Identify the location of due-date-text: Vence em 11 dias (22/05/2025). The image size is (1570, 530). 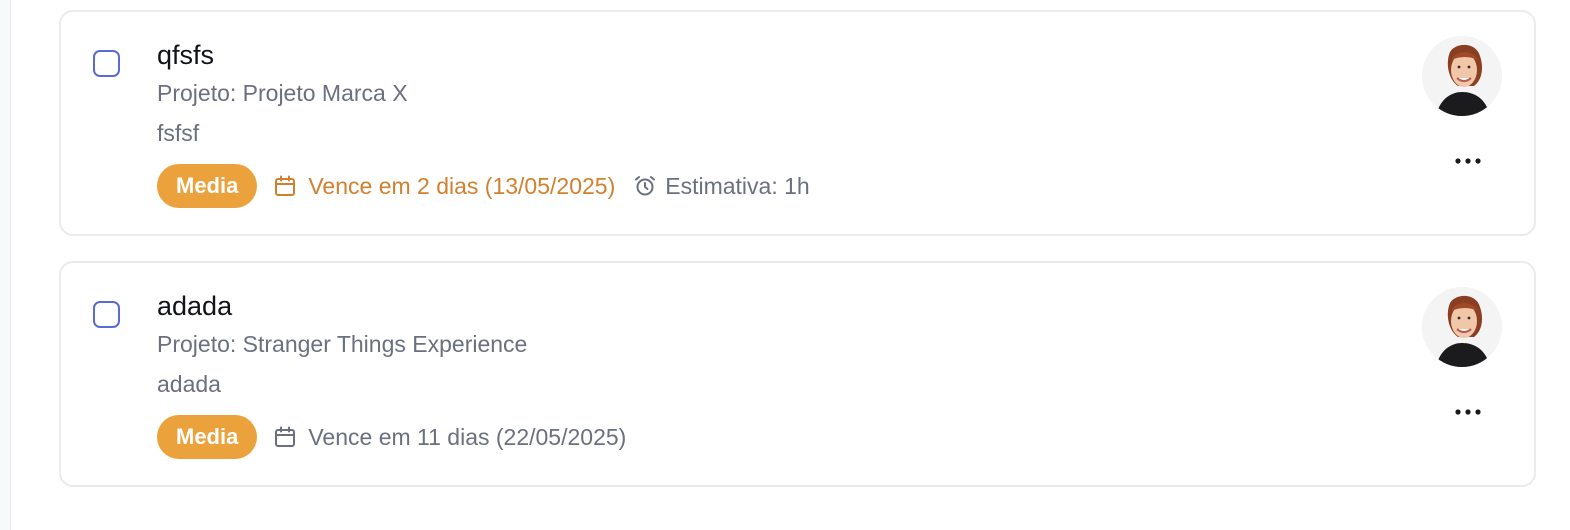
(467, 436).